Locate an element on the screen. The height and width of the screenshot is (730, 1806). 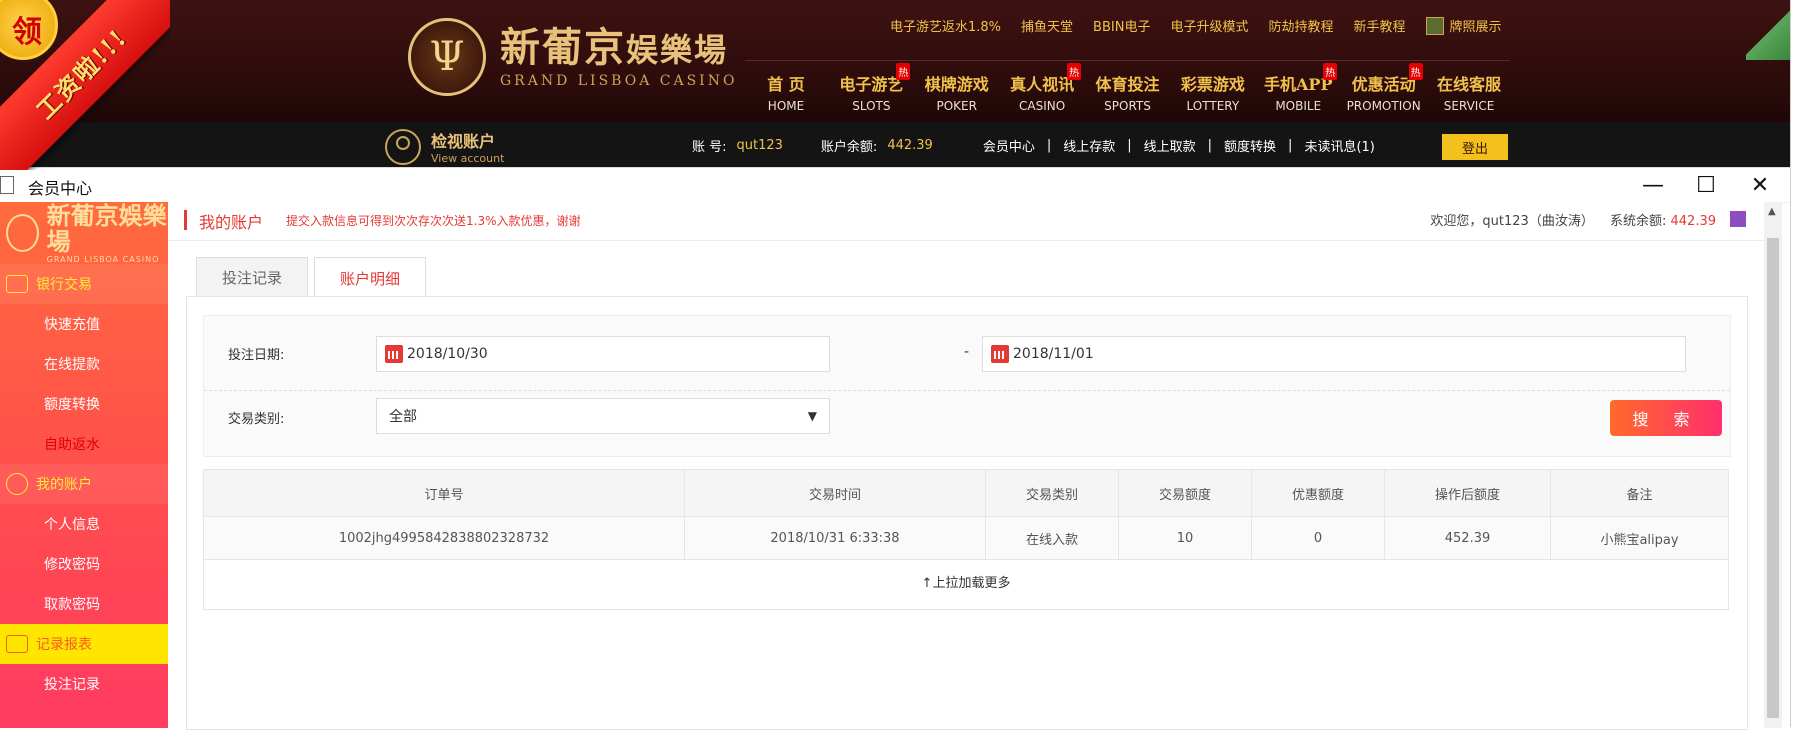
close-button: ✕ is located at coordinates (1760, 185).